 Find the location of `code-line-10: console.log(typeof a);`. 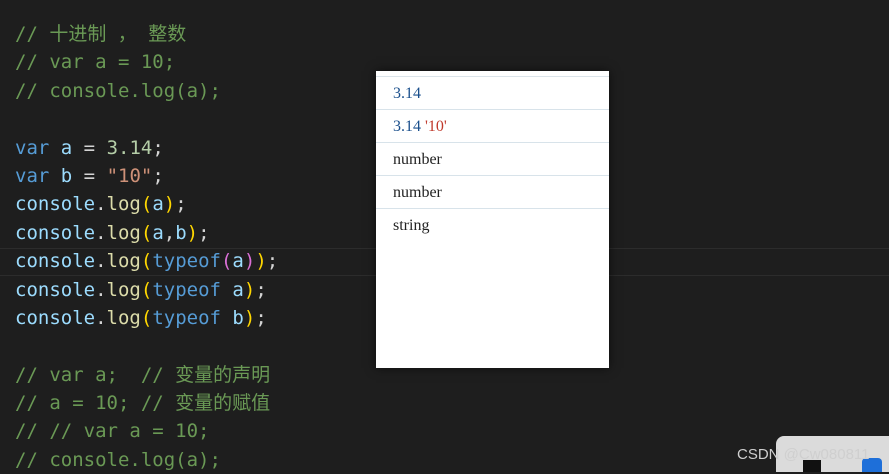

code-line-10: console.log(typeof a); is located at coordinates (146, 290).